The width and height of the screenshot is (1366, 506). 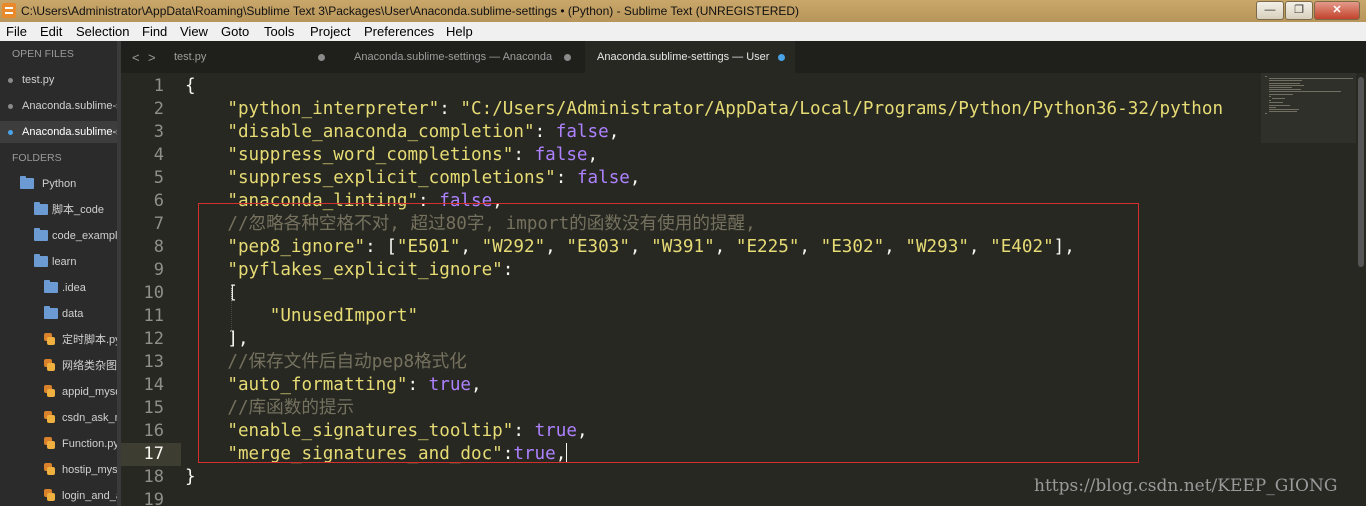 I want to click on tab-anaconda-settings-user: Anaconda.sublime-settings — User, so click(x=690, y=57).